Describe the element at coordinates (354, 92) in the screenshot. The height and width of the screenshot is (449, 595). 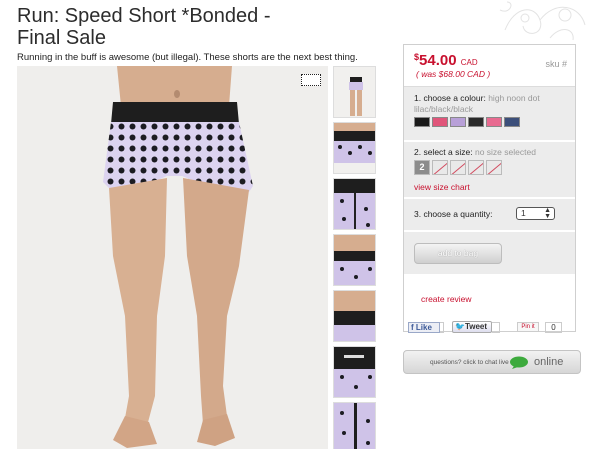
I see `thumbnail-front-full` at that location.